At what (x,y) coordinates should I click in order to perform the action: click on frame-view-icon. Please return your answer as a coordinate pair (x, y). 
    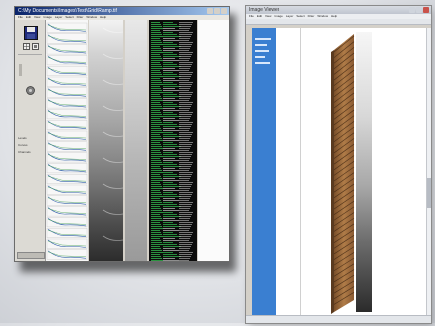
    Looking at the image, I should click on (35, 46).